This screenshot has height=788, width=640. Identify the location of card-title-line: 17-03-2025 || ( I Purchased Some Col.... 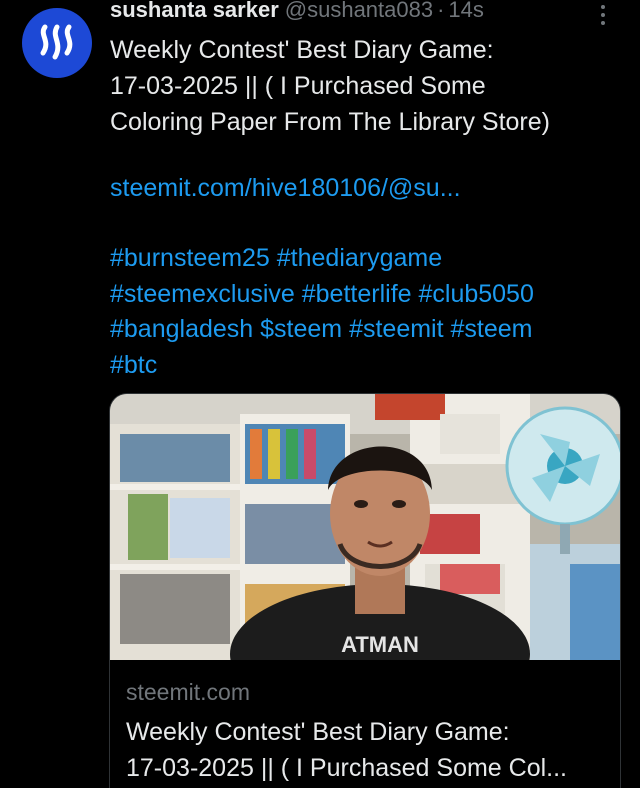
(346, 768).